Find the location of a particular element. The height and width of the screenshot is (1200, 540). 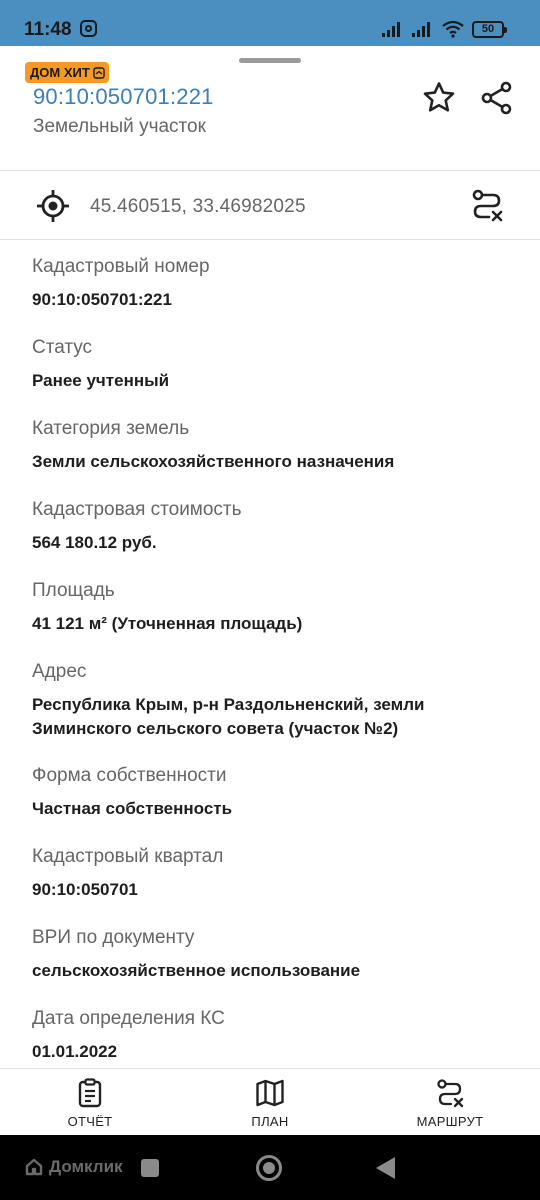

field-valuation-date: Дата определения КС 01.01.2022 is located at coordinates (277, 1035).